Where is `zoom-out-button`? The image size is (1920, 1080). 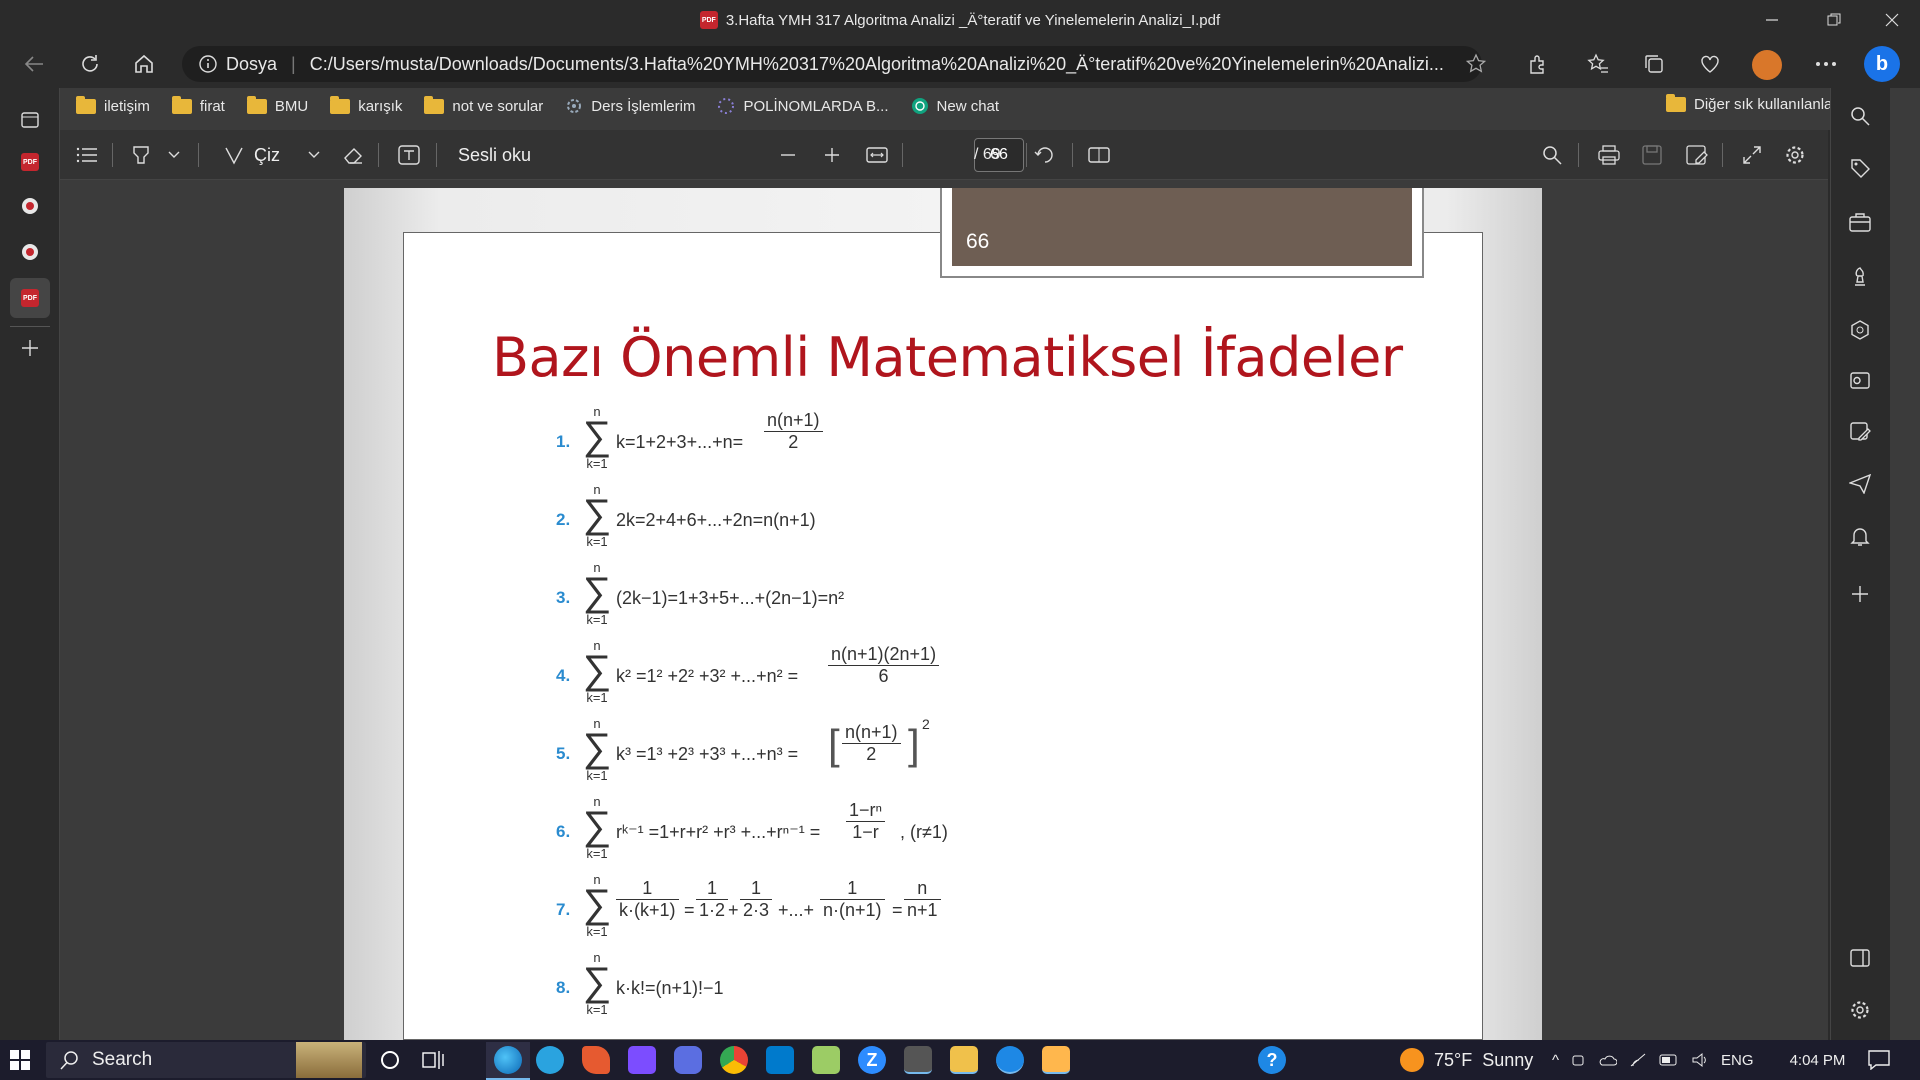 zoom-out-button is located at coordinates (788, 155).